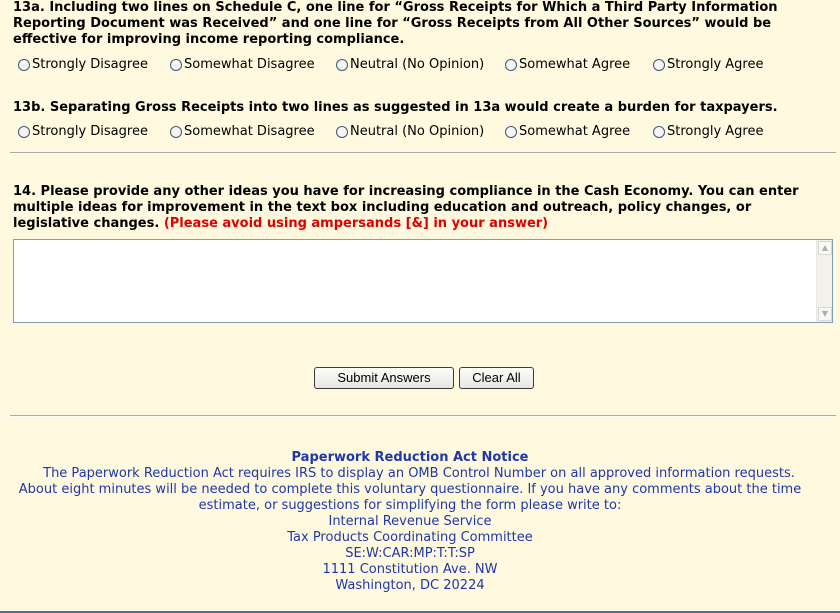  Describe the element at coordinates (423, 242) in the screenshot. I see `ideas-textarea-value` at that location.